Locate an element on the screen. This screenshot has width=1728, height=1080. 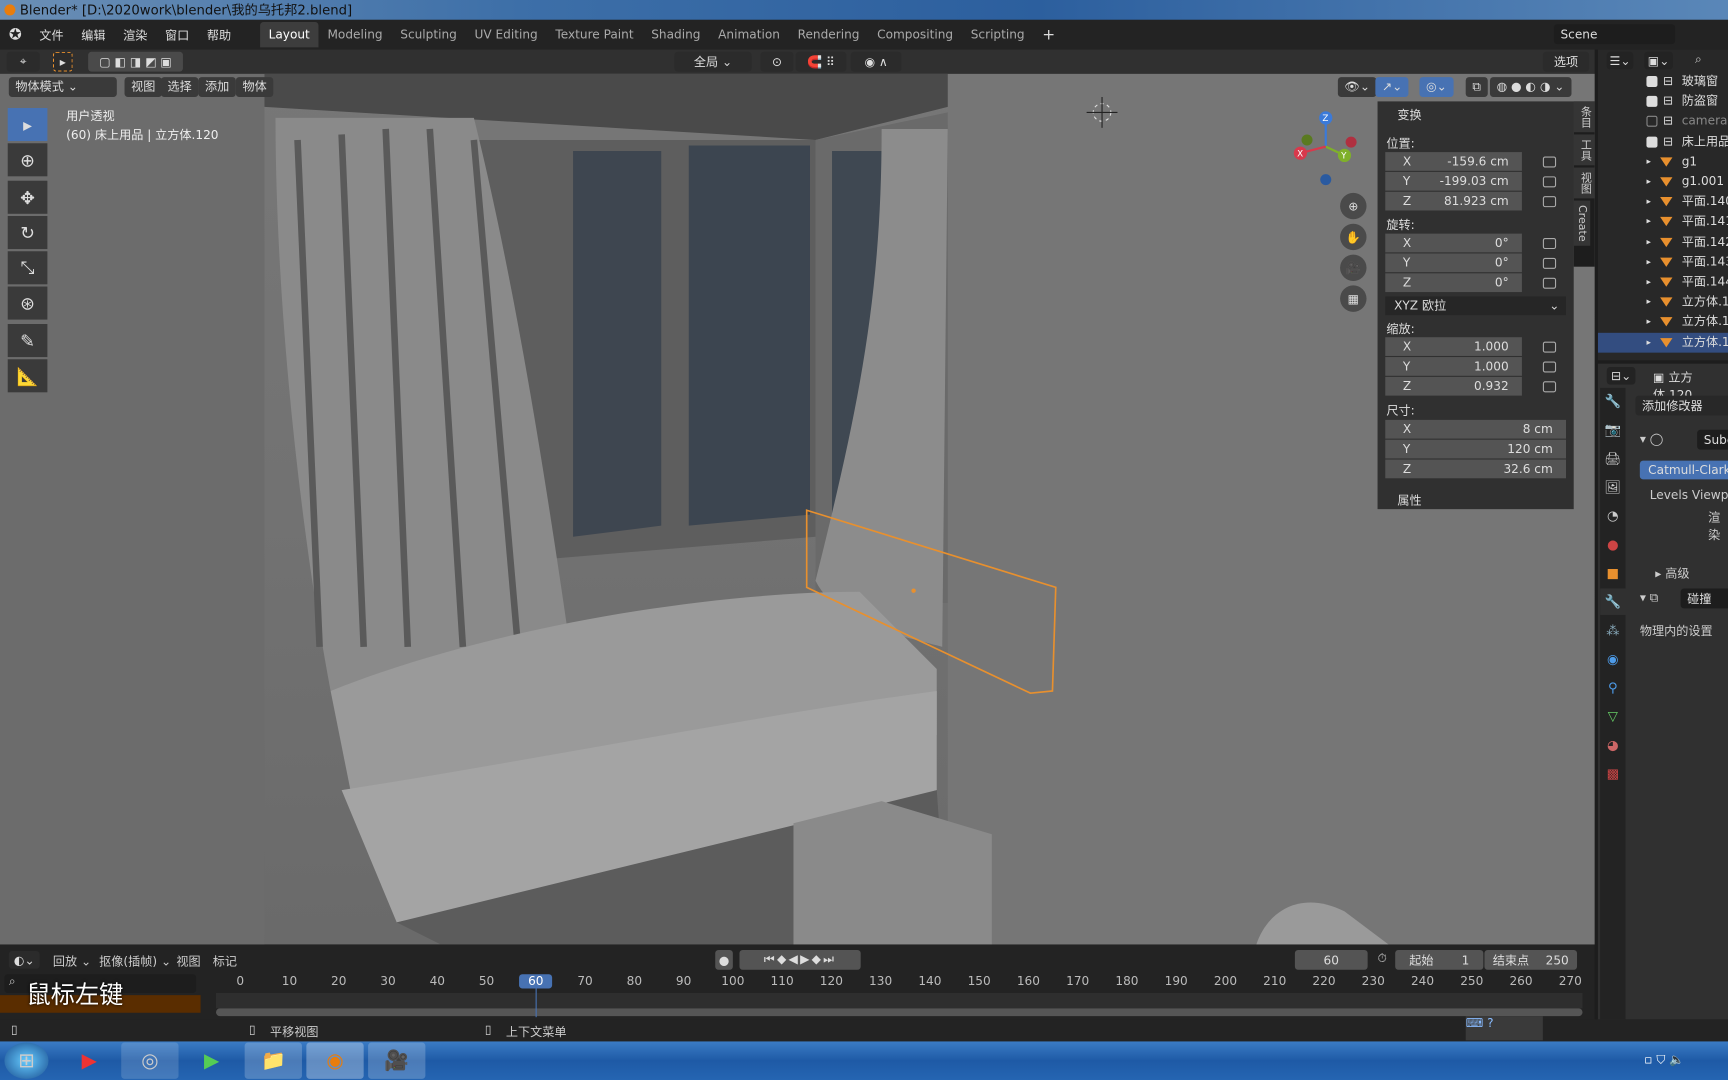
physics-tab-icon: ◉ is located at coordinates (1612, 659).